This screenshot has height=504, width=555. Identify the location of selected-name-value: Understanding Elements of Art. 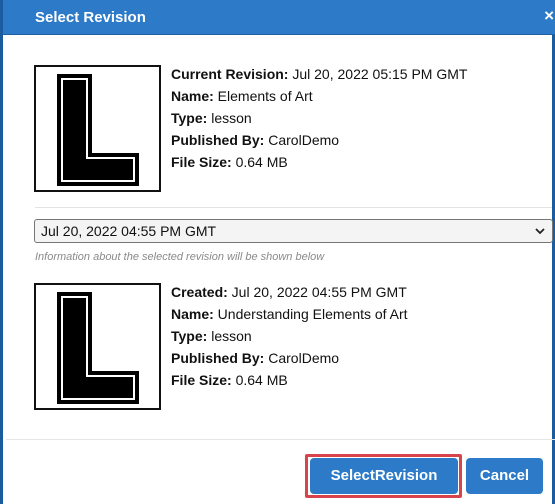
(310, 314).